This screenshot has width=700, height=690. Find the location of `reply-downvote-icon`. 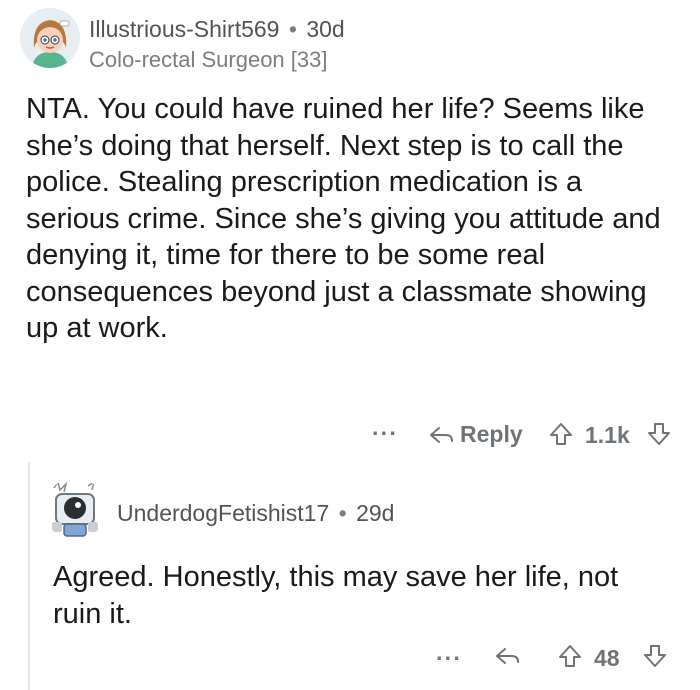

reply-downvote-icon is located at coordinates (655, 656).